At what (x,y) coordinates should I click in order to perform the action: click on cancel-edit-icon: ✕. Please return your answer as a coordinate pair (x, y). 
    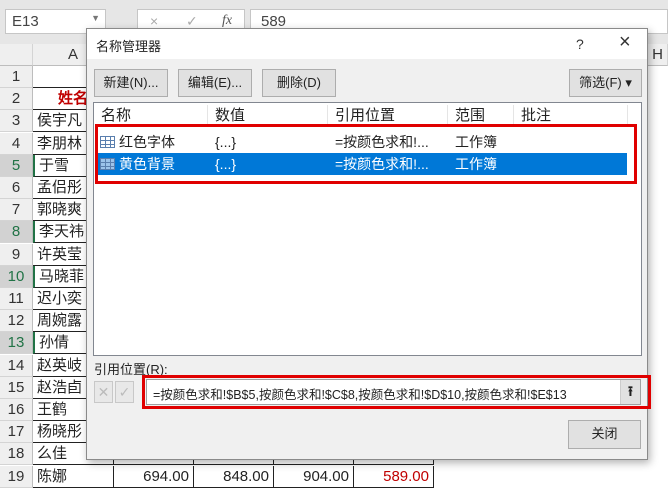
    Looking at the image, I should click on (103, 392).